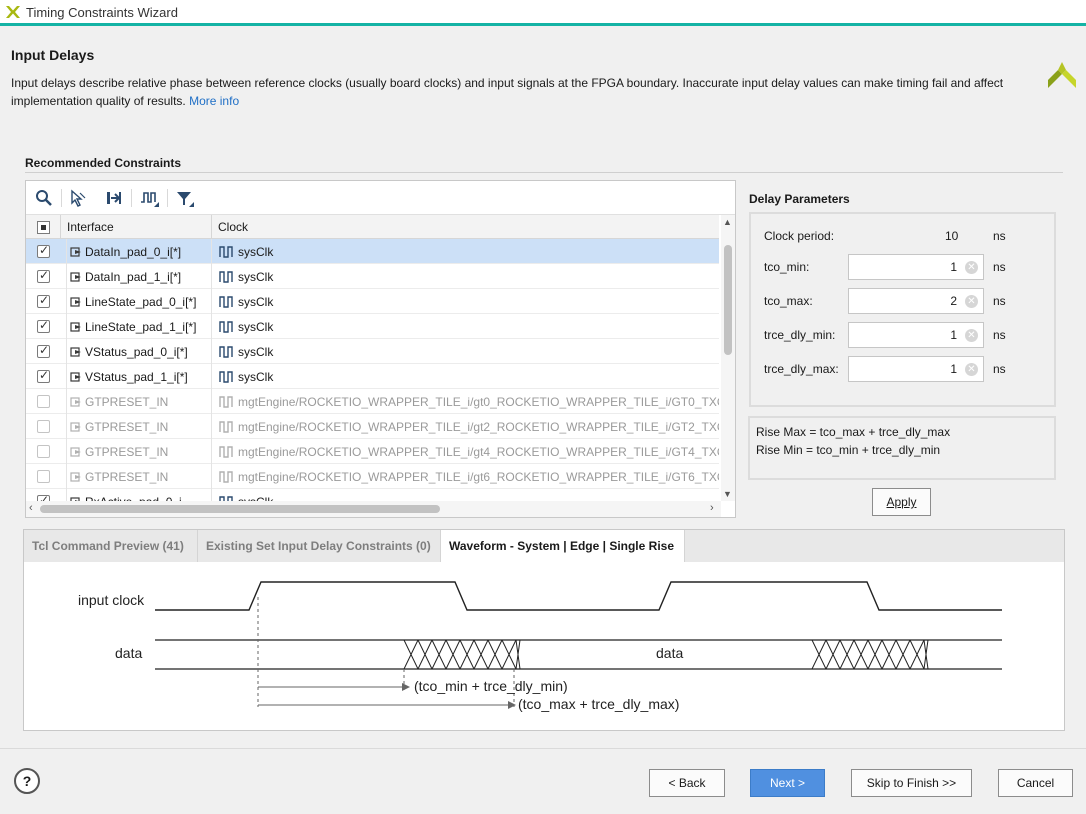  What do you see at coordinates (44, 198) in the screenshot?
I see `search-icon` at bounding box center [44, 198].